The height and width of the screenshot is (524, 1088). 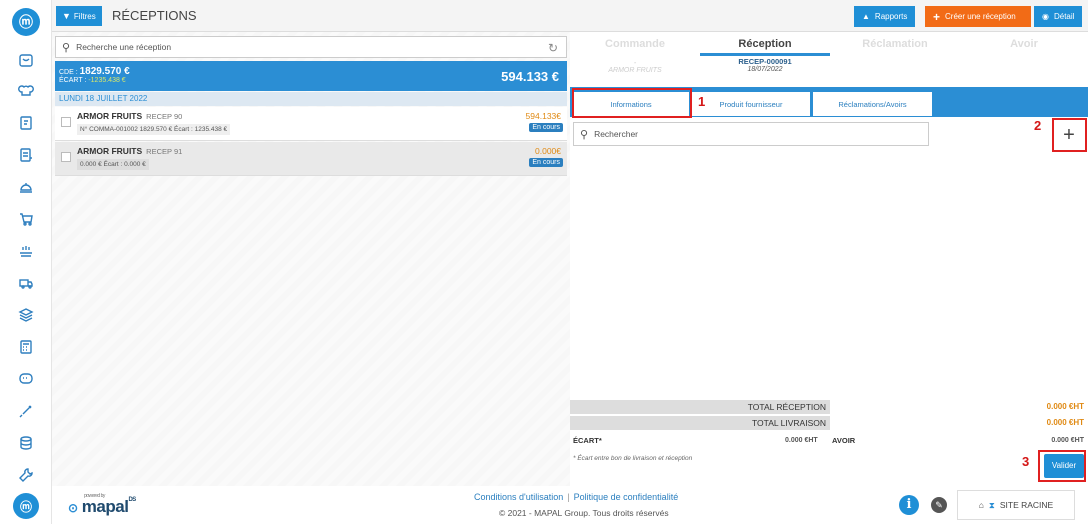 I want to click on avoir-value: 0.000 €HT, so click(x=1067, y=440).